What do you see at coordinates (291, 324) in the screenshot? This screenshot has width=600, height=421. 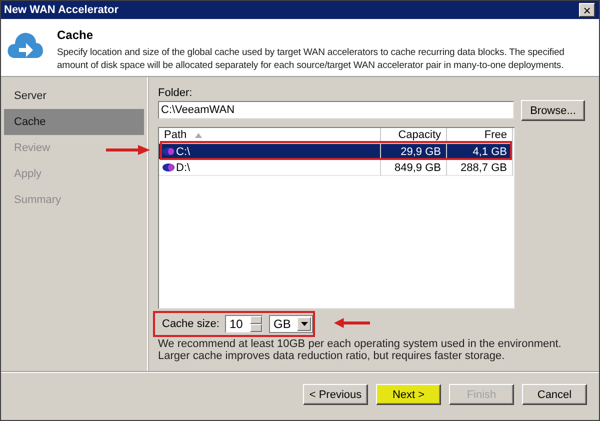 I see `unit-dropdown: GB` at bounding box center [291, 324].